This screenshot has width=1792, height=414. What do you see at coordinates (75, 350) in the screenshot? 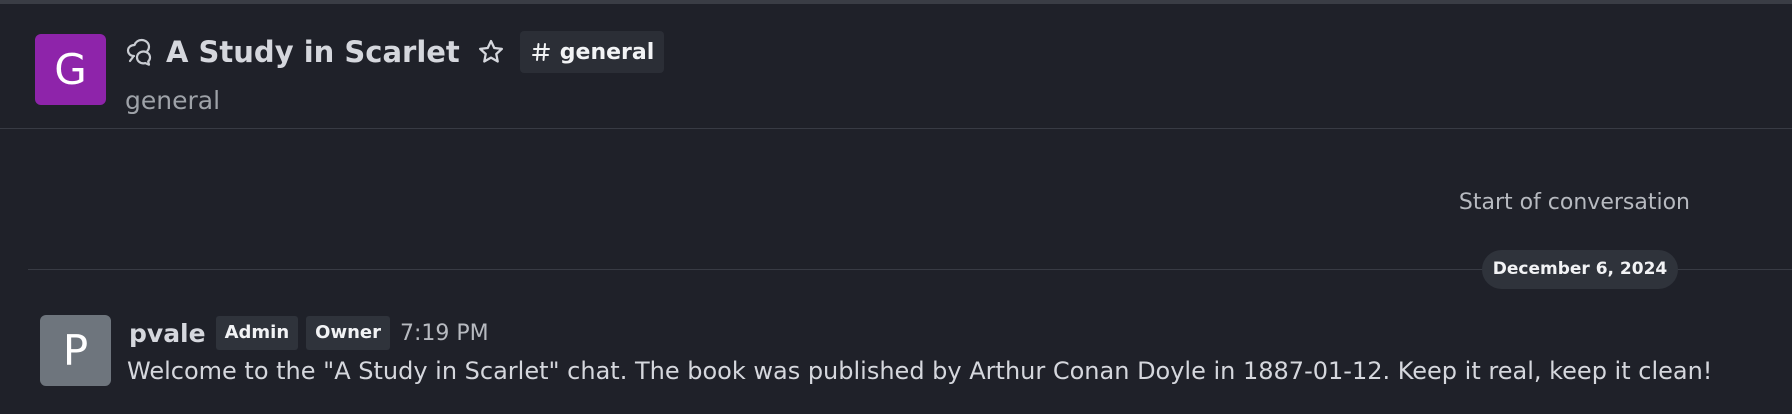
I see `user-avatar: P` at bounding box center [75, 350].